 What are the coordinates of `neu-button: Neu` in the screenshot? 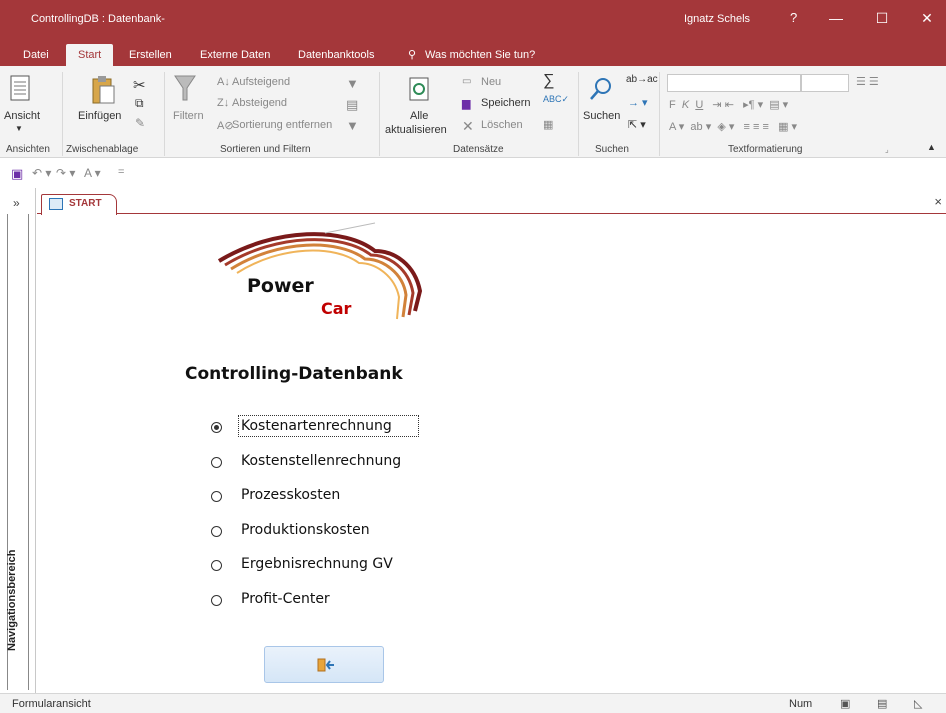 It's located at (491, 82).